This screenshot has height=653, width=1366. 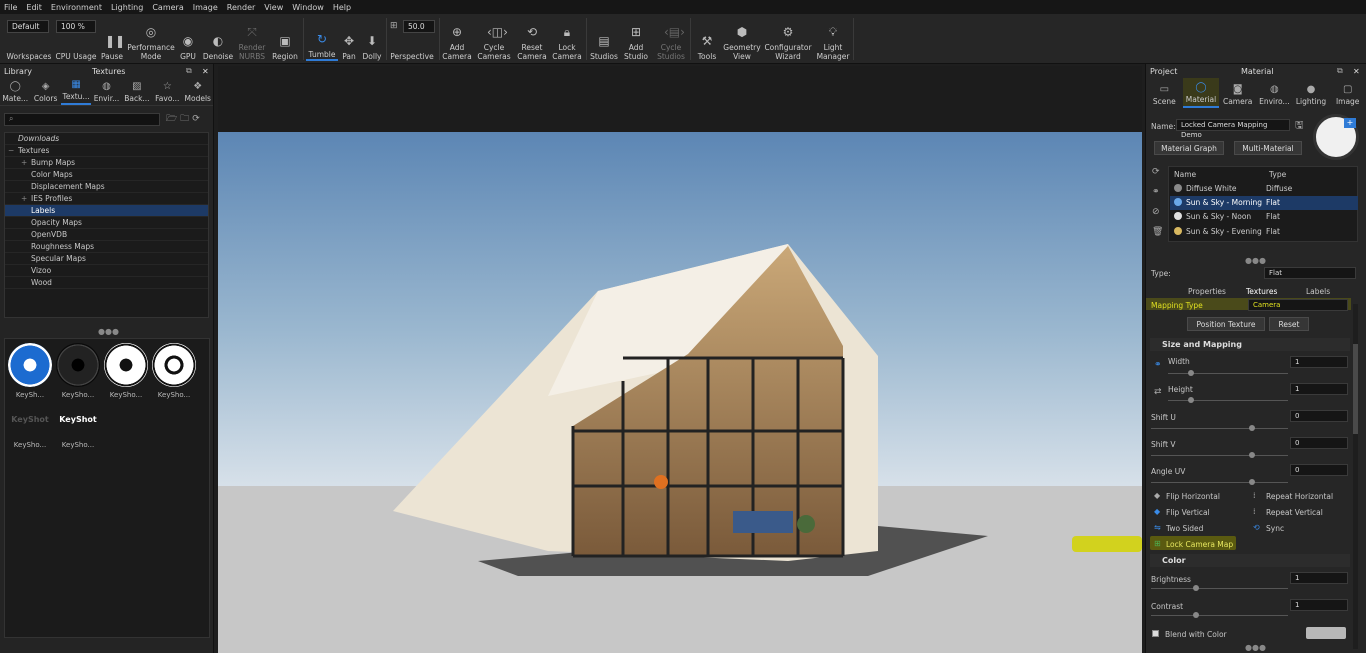 I want to click on cycle-studios-button: ‹▤› Cycle Studios, so click(x=671, y=39).